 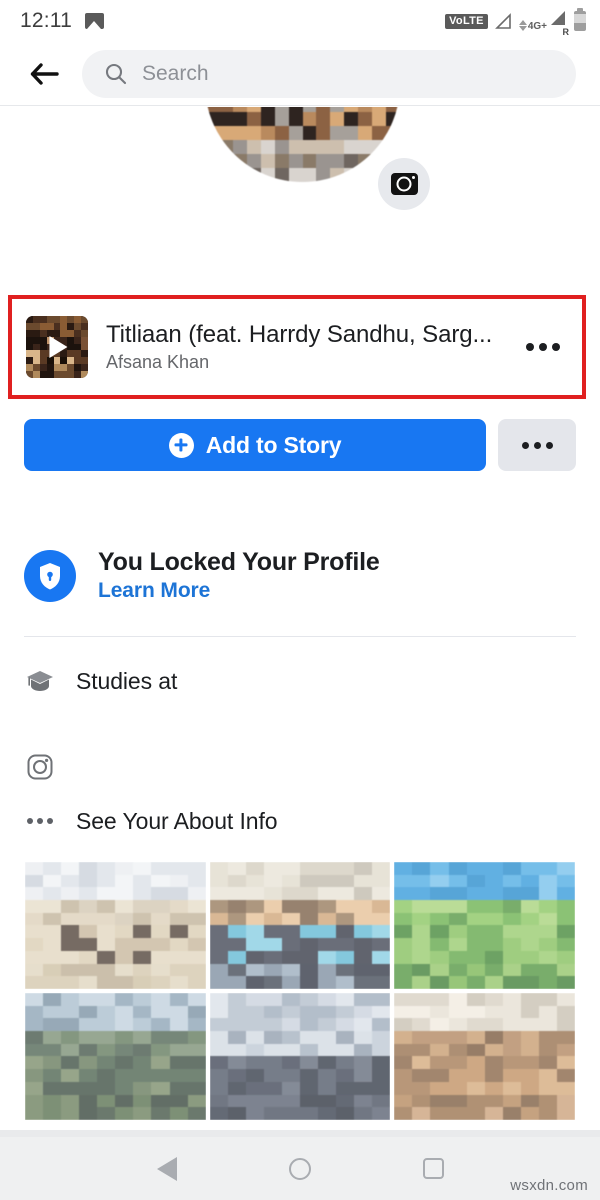 What do you see at coordinates (300, 636) in the screenshot?
I see `section-divider` at bounding box center [300, 636].